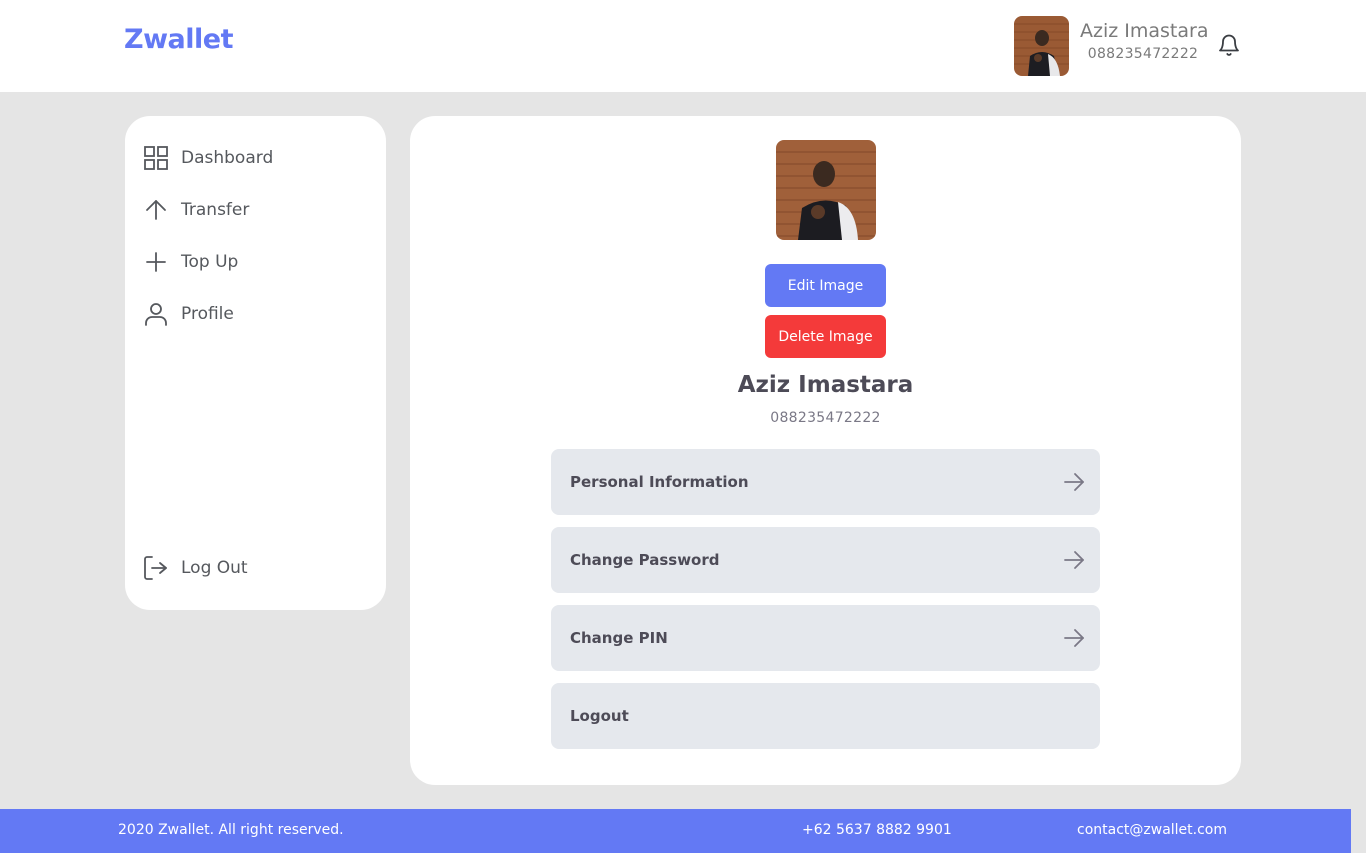  I want to click on header-user-name: Aziz Imastara, so click(1144, 31).